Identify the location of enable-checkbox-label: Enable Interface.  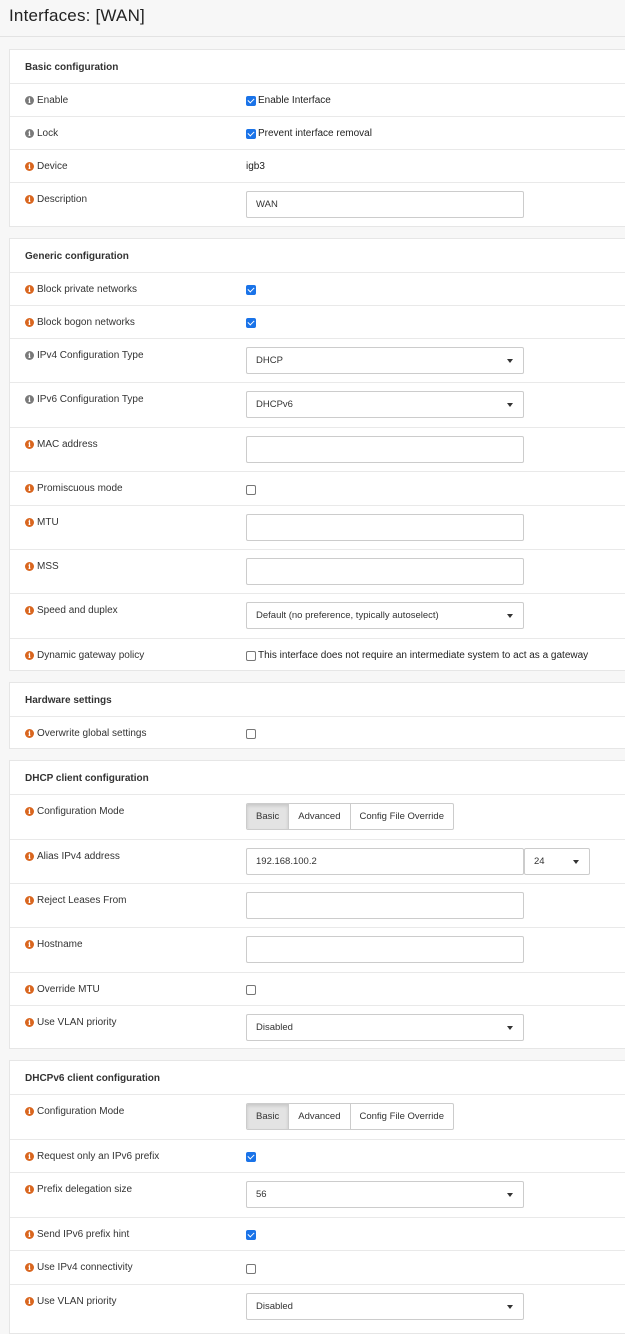
(294, 100).